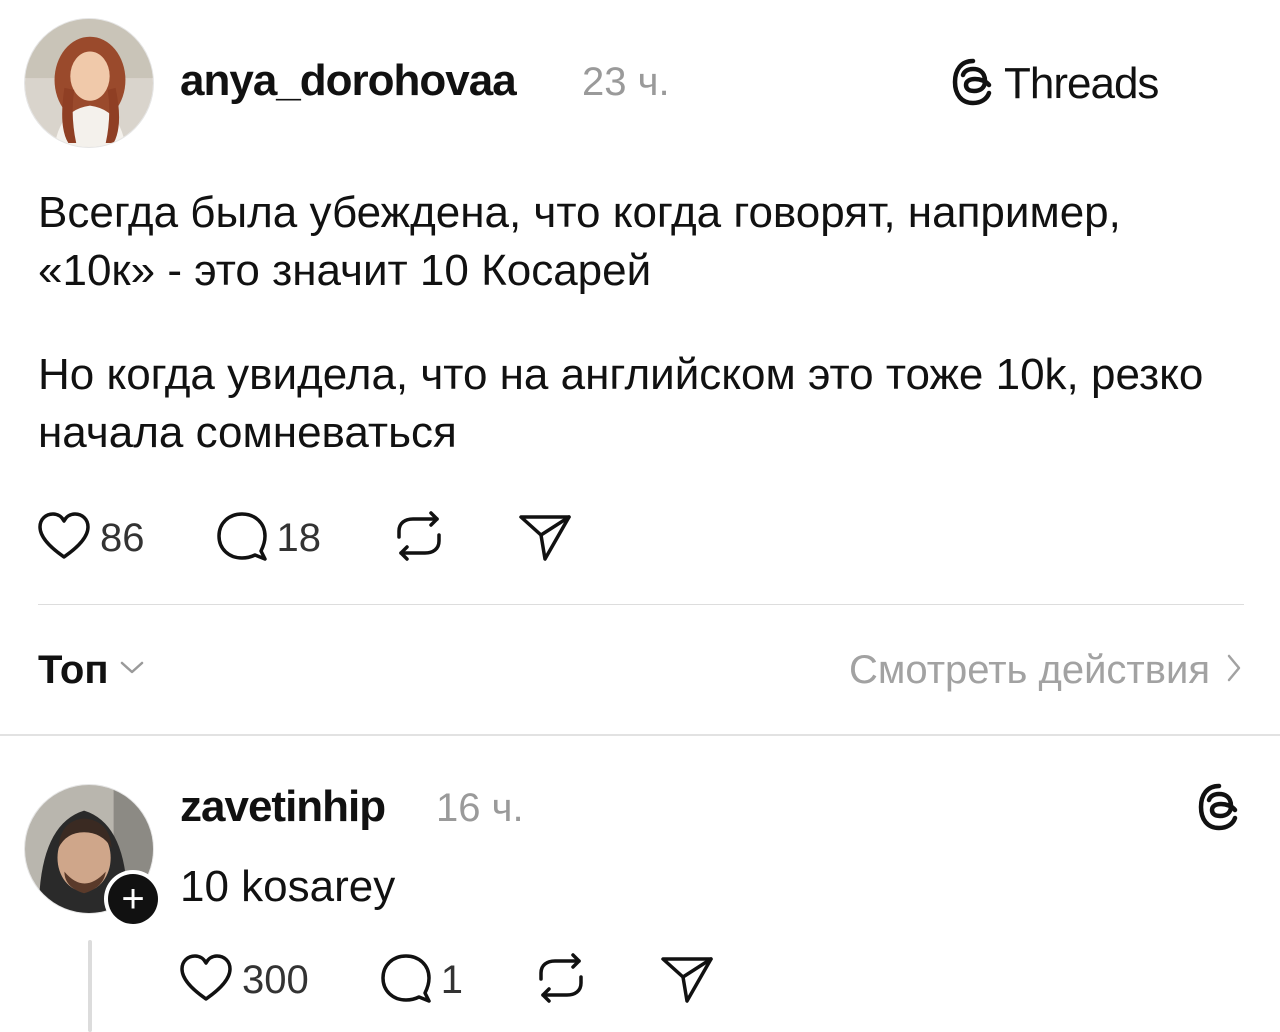 The image size is (1280, 1032). I want to click on reply-action-bar: 300 1, so click(446, 980).